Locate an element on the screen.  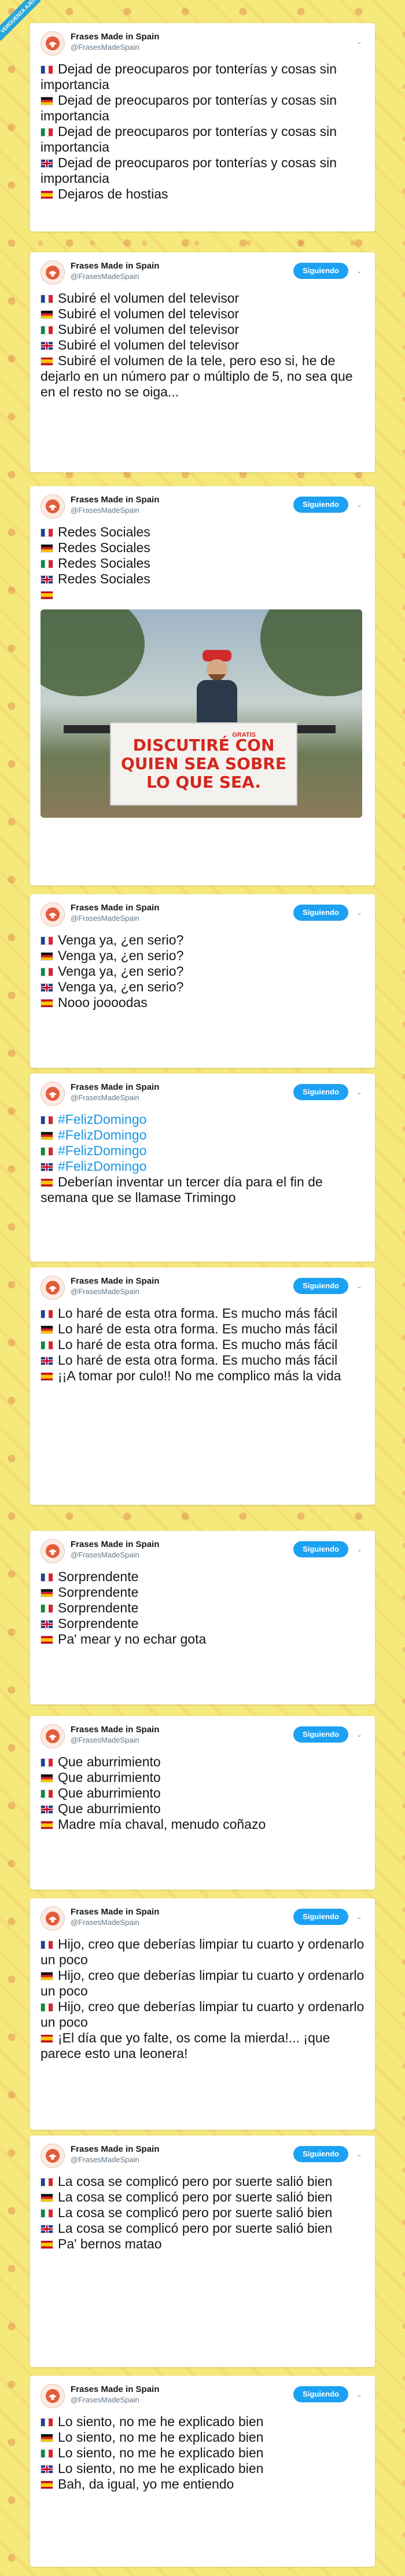
tweet-line-text: Sorprendente is located at coordinates (99, 1607).